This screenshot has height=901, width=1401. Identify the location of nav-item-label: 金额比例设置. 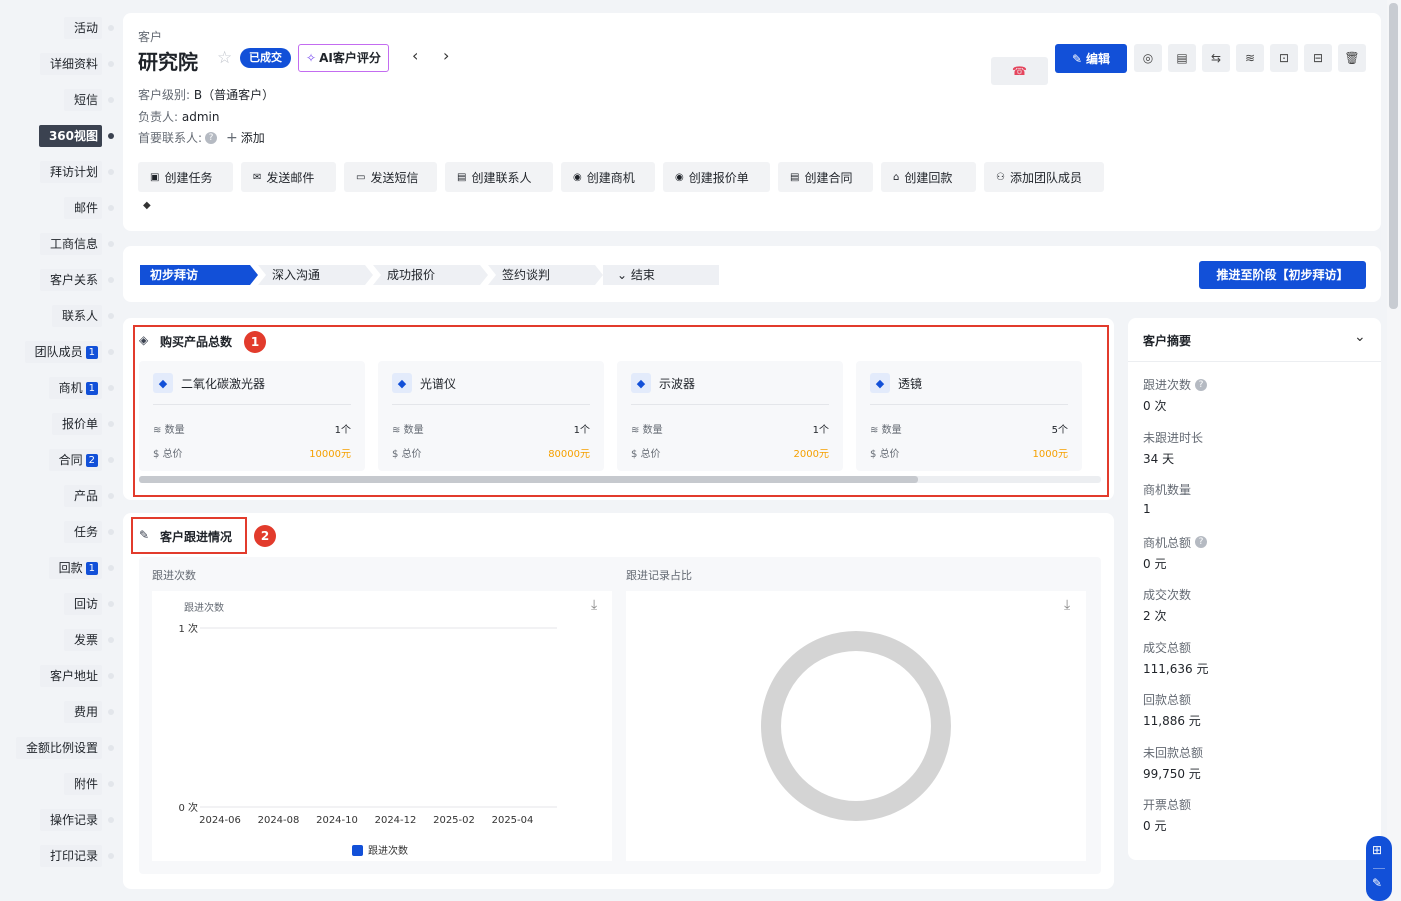
(61, 748).